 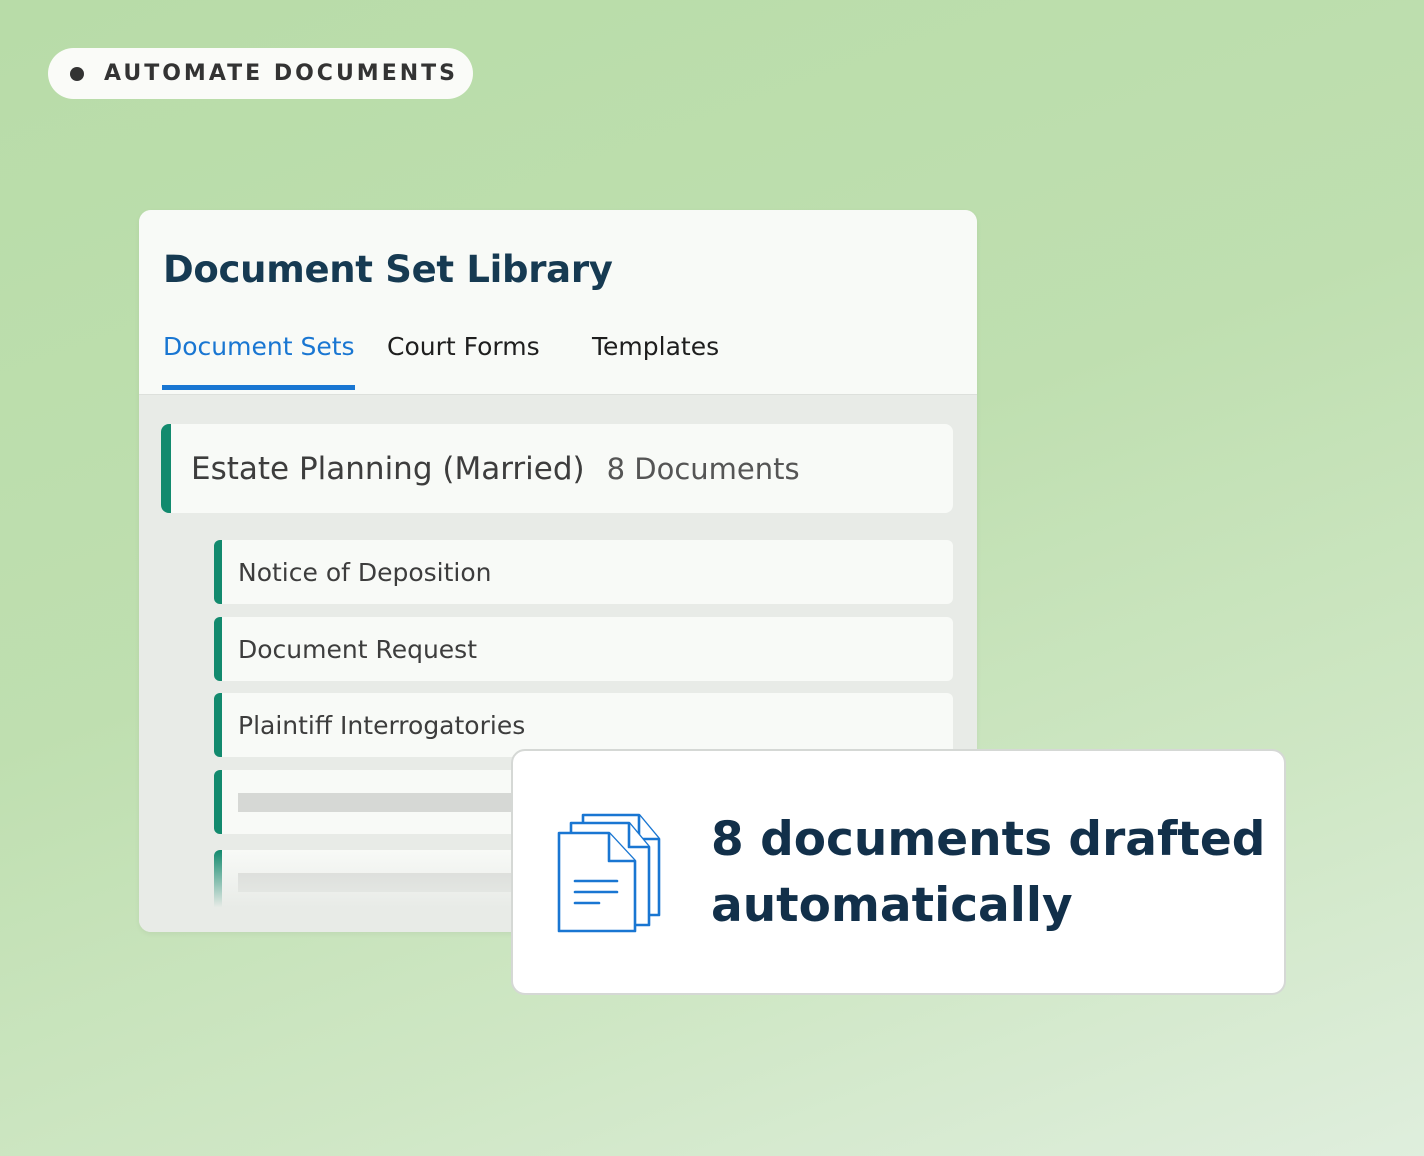 What do you see at coordinates (988, 872) in the screenshot?
I see `notice-message: 8 documents drafted automatically` at bounding box center [988, 872].